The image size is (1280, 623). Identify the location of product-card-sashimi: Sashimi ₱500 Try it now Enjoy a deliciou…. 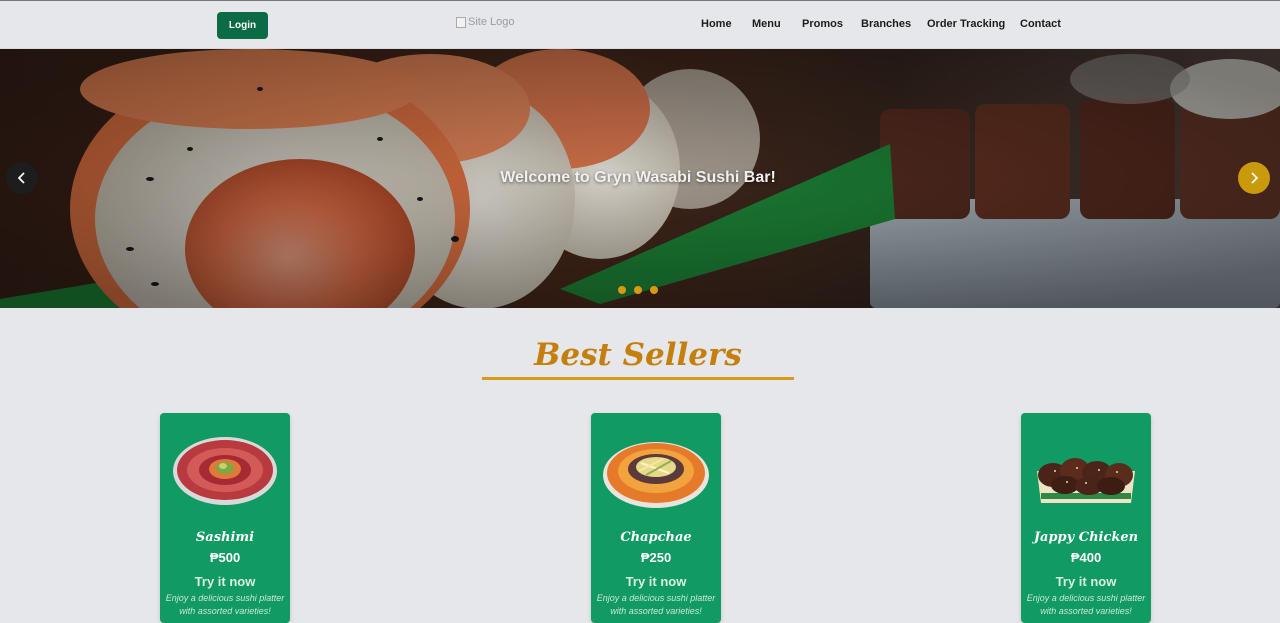
(225, 518).